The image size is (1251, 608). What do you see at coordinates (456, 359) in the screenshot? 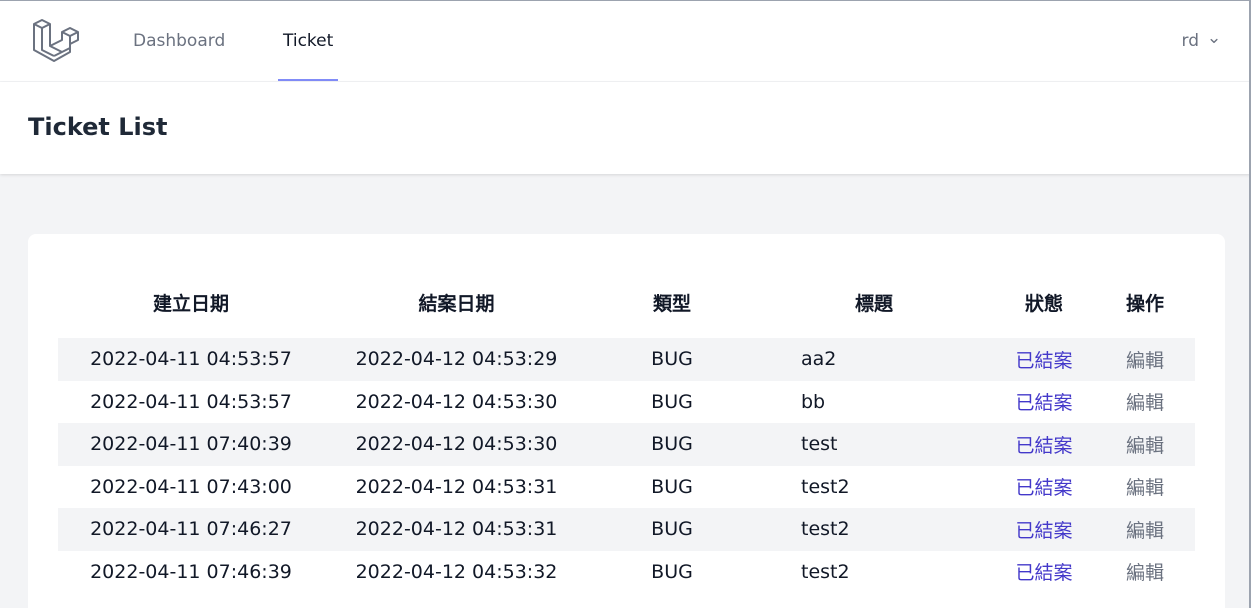
I see `cell-closed-date: 2022-04-12 04:53:29` at bounding box center [456, 359].